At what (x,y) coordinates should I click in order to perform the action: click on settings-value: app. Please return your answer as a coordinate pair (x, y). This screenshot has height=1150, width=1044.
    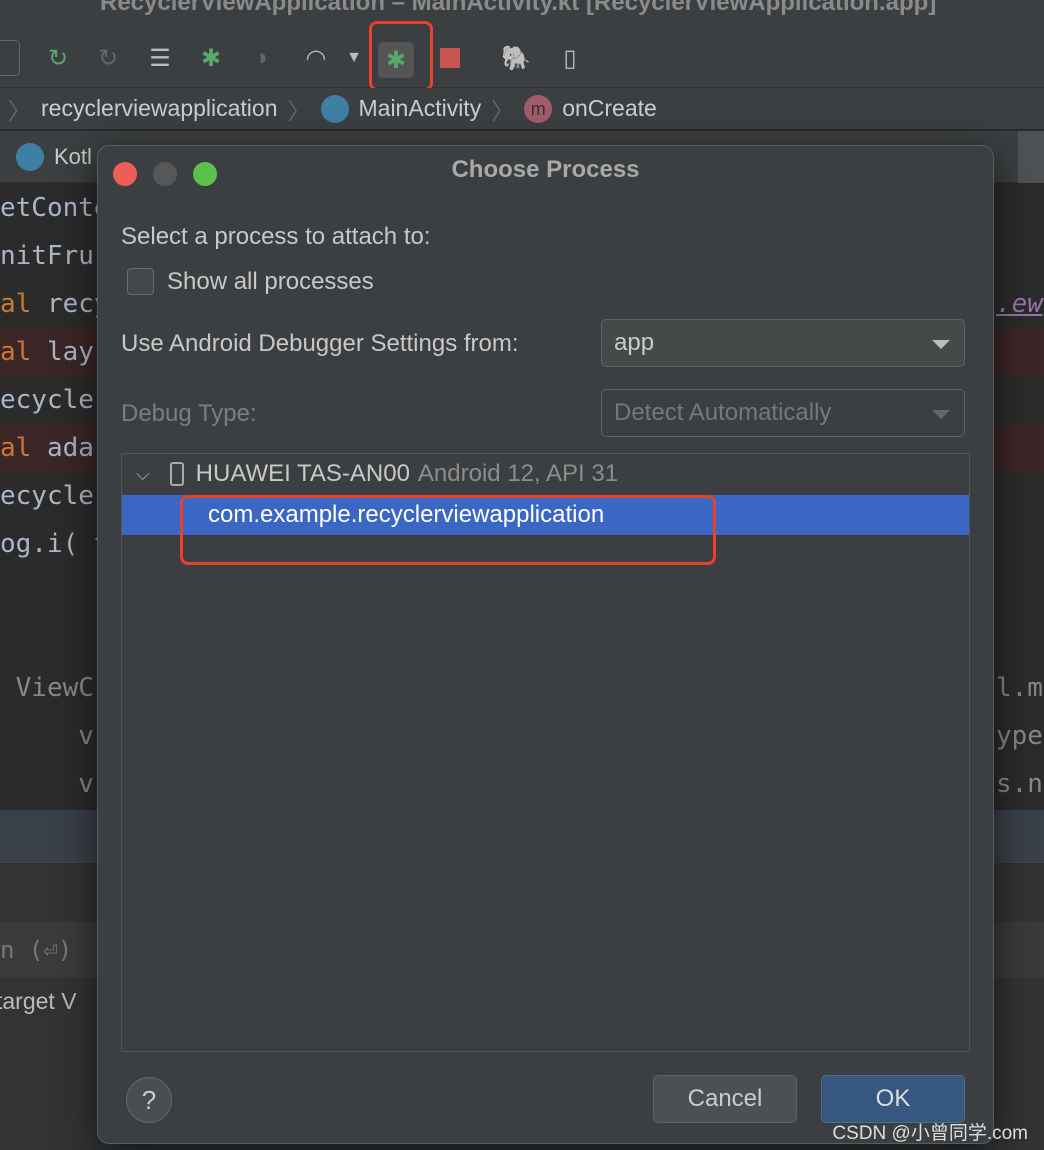
    Looking at the image, I should click on (634, 342).